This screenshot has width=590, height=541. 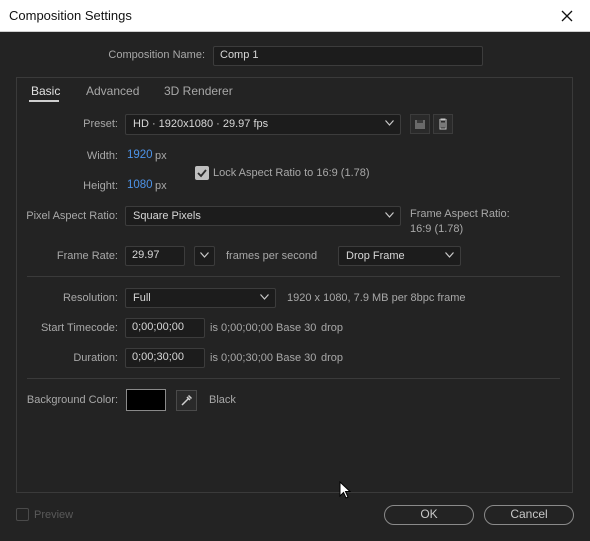 I want to click on tab-advanced: Advanced, so click(x=112, y=91).